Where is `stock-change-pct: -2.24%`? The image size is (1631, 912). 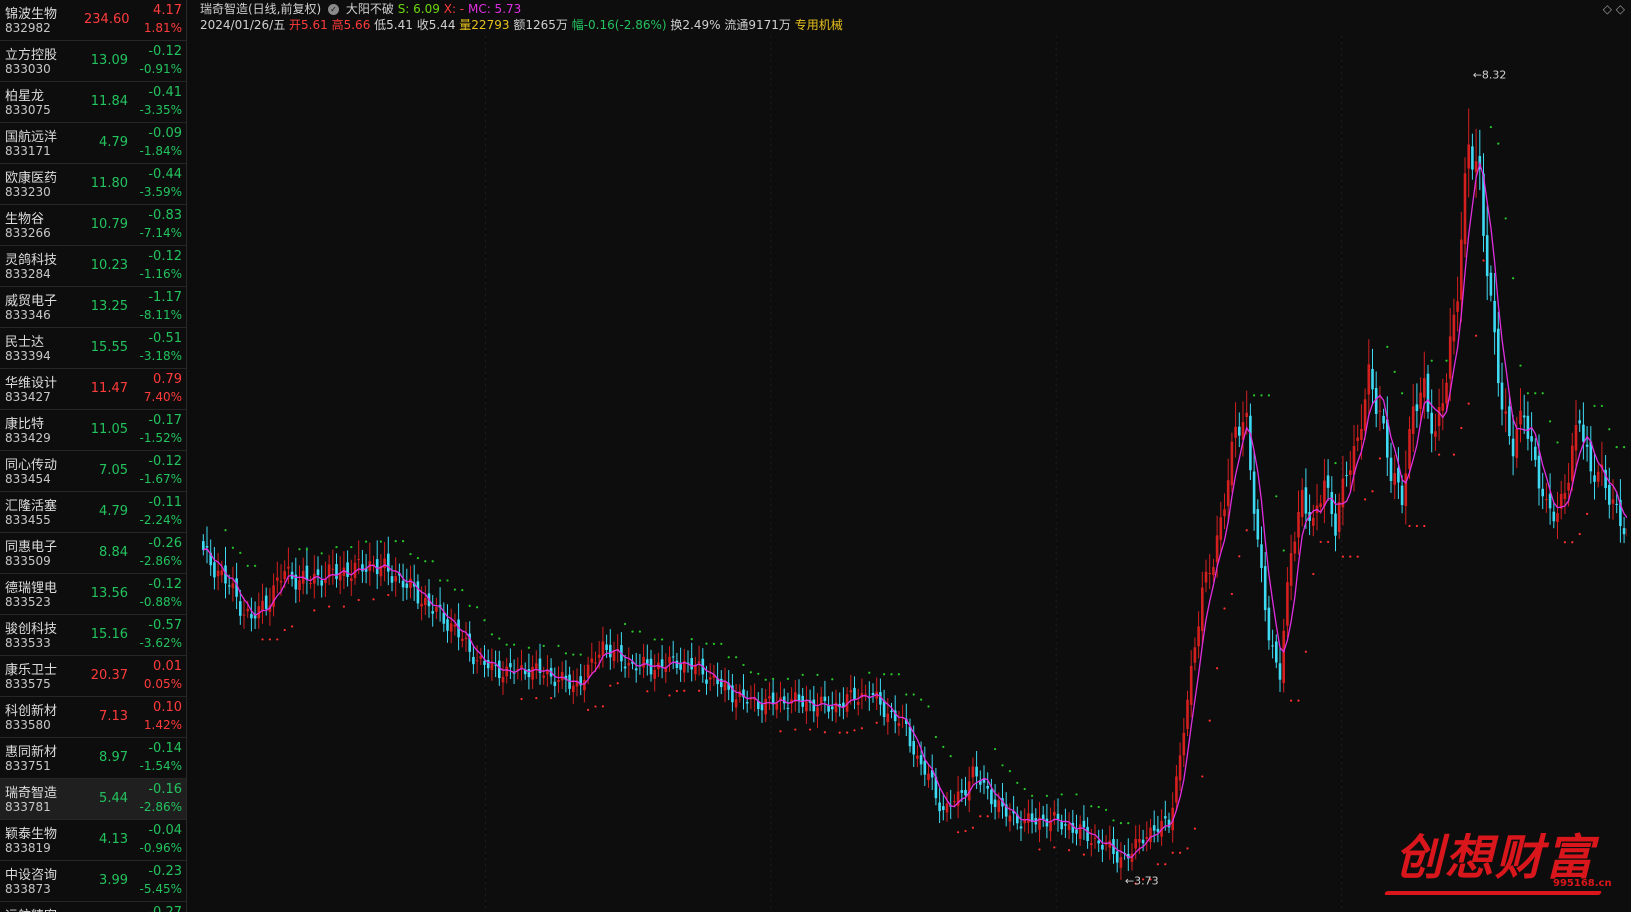
stock-change-pct: -2.24% is located at coordinates (160, 520).